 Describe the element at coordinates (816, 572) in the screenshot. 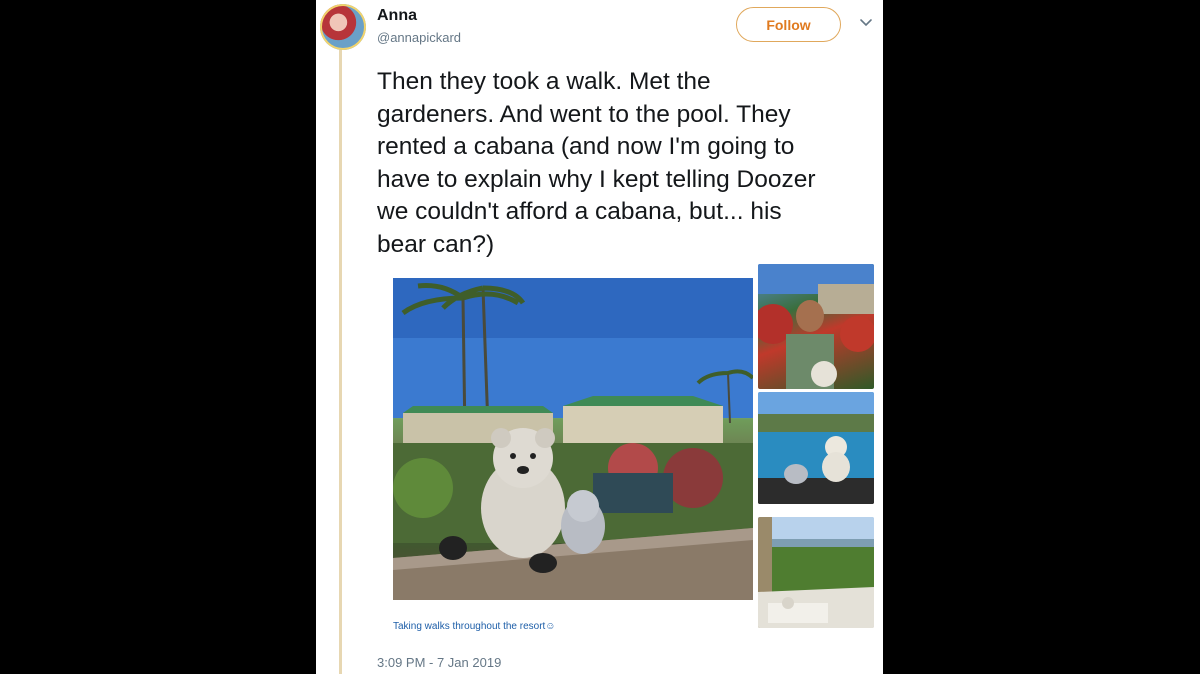

I see `tweet-photo-cabana` at that location.